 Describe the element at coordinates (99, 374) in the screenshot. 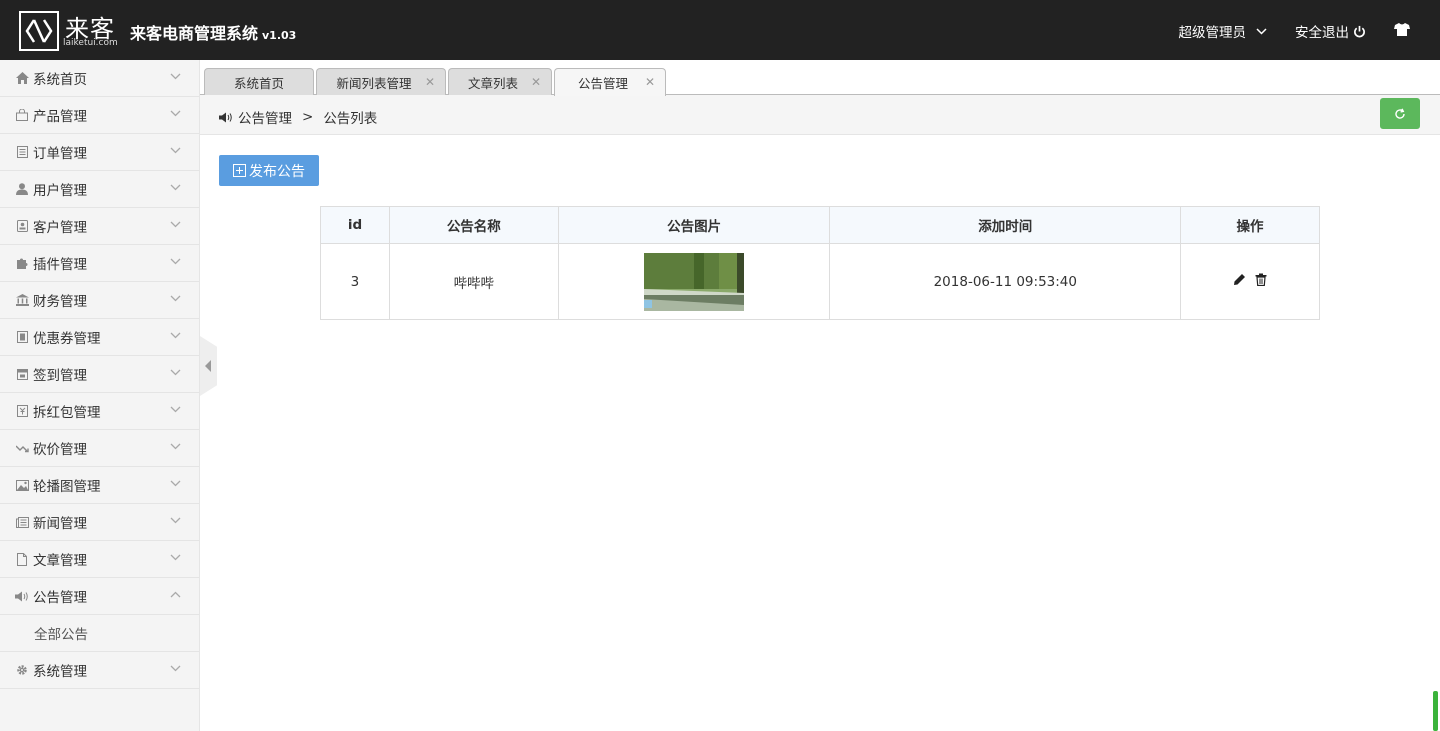

I see `sidebar-item-checkin: 签到管理` at that location.